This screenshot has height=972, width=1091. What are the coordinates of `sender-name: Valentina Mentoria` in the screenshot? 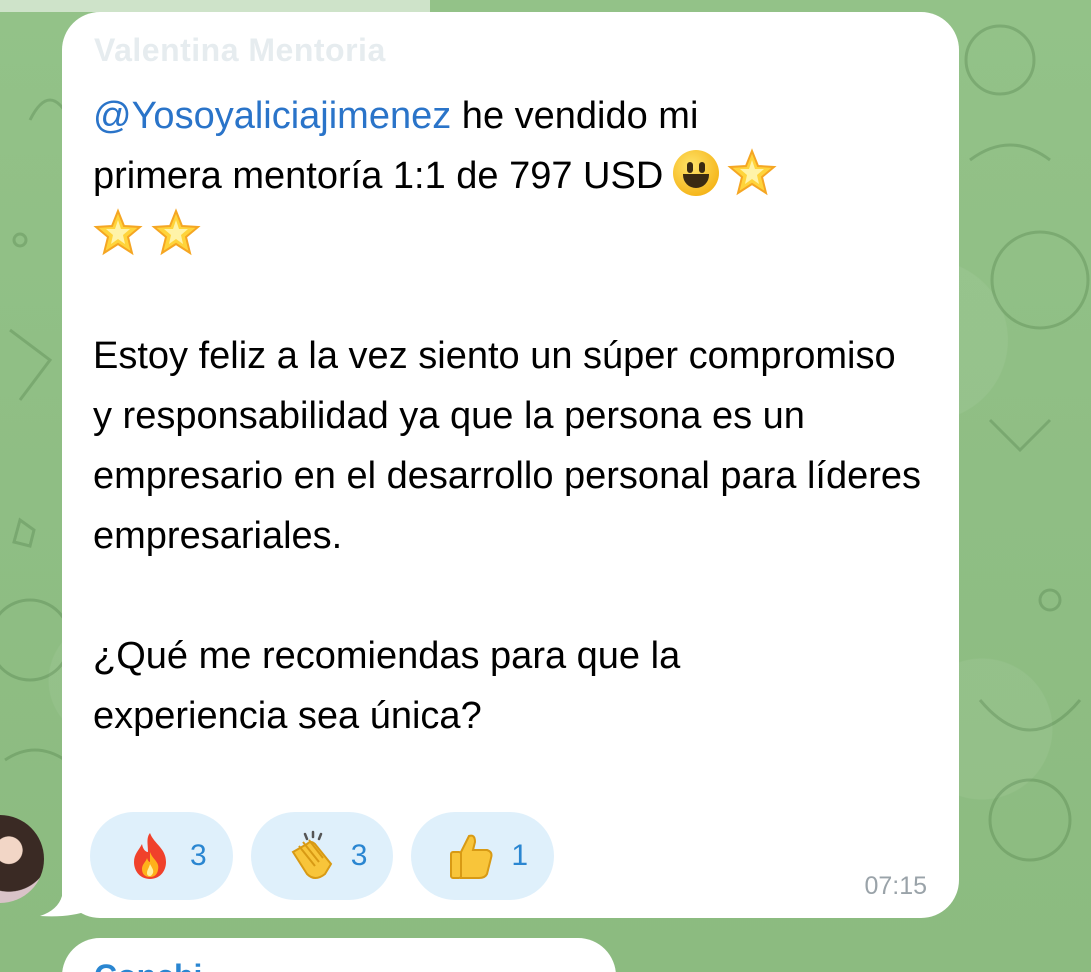 It's located at (240, 50).